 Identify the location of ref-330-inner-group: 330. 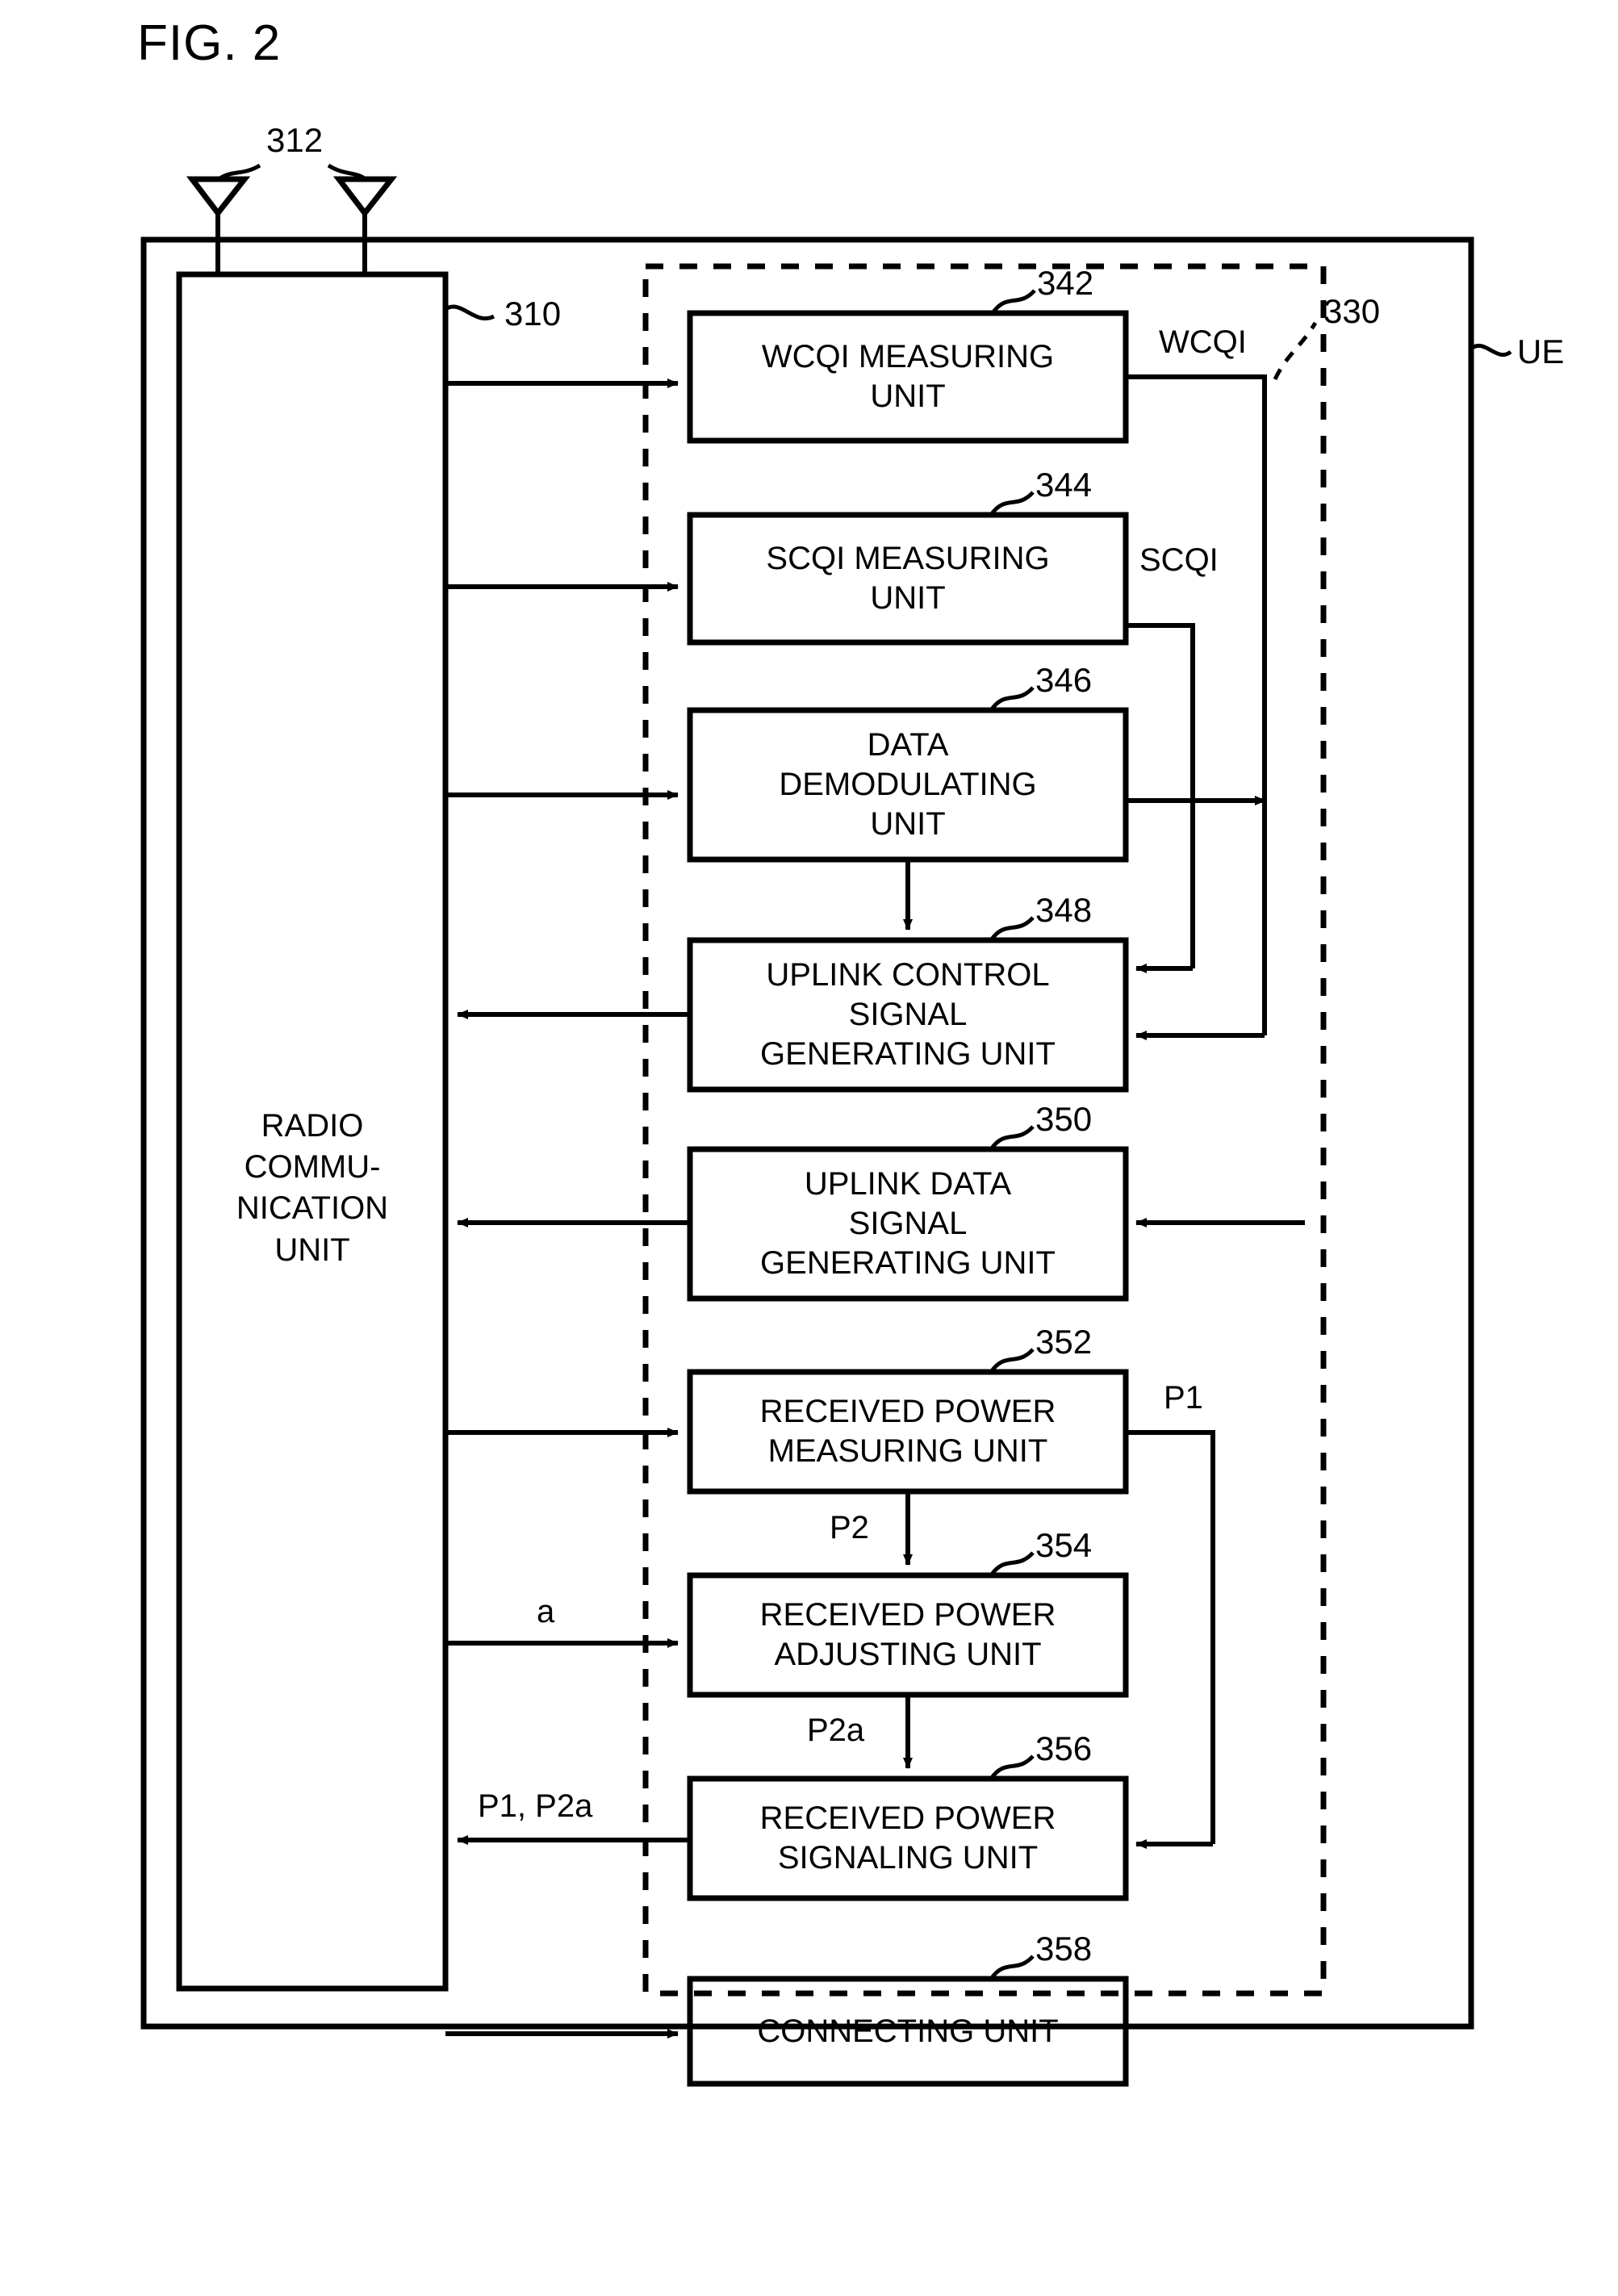
(1352, 311).